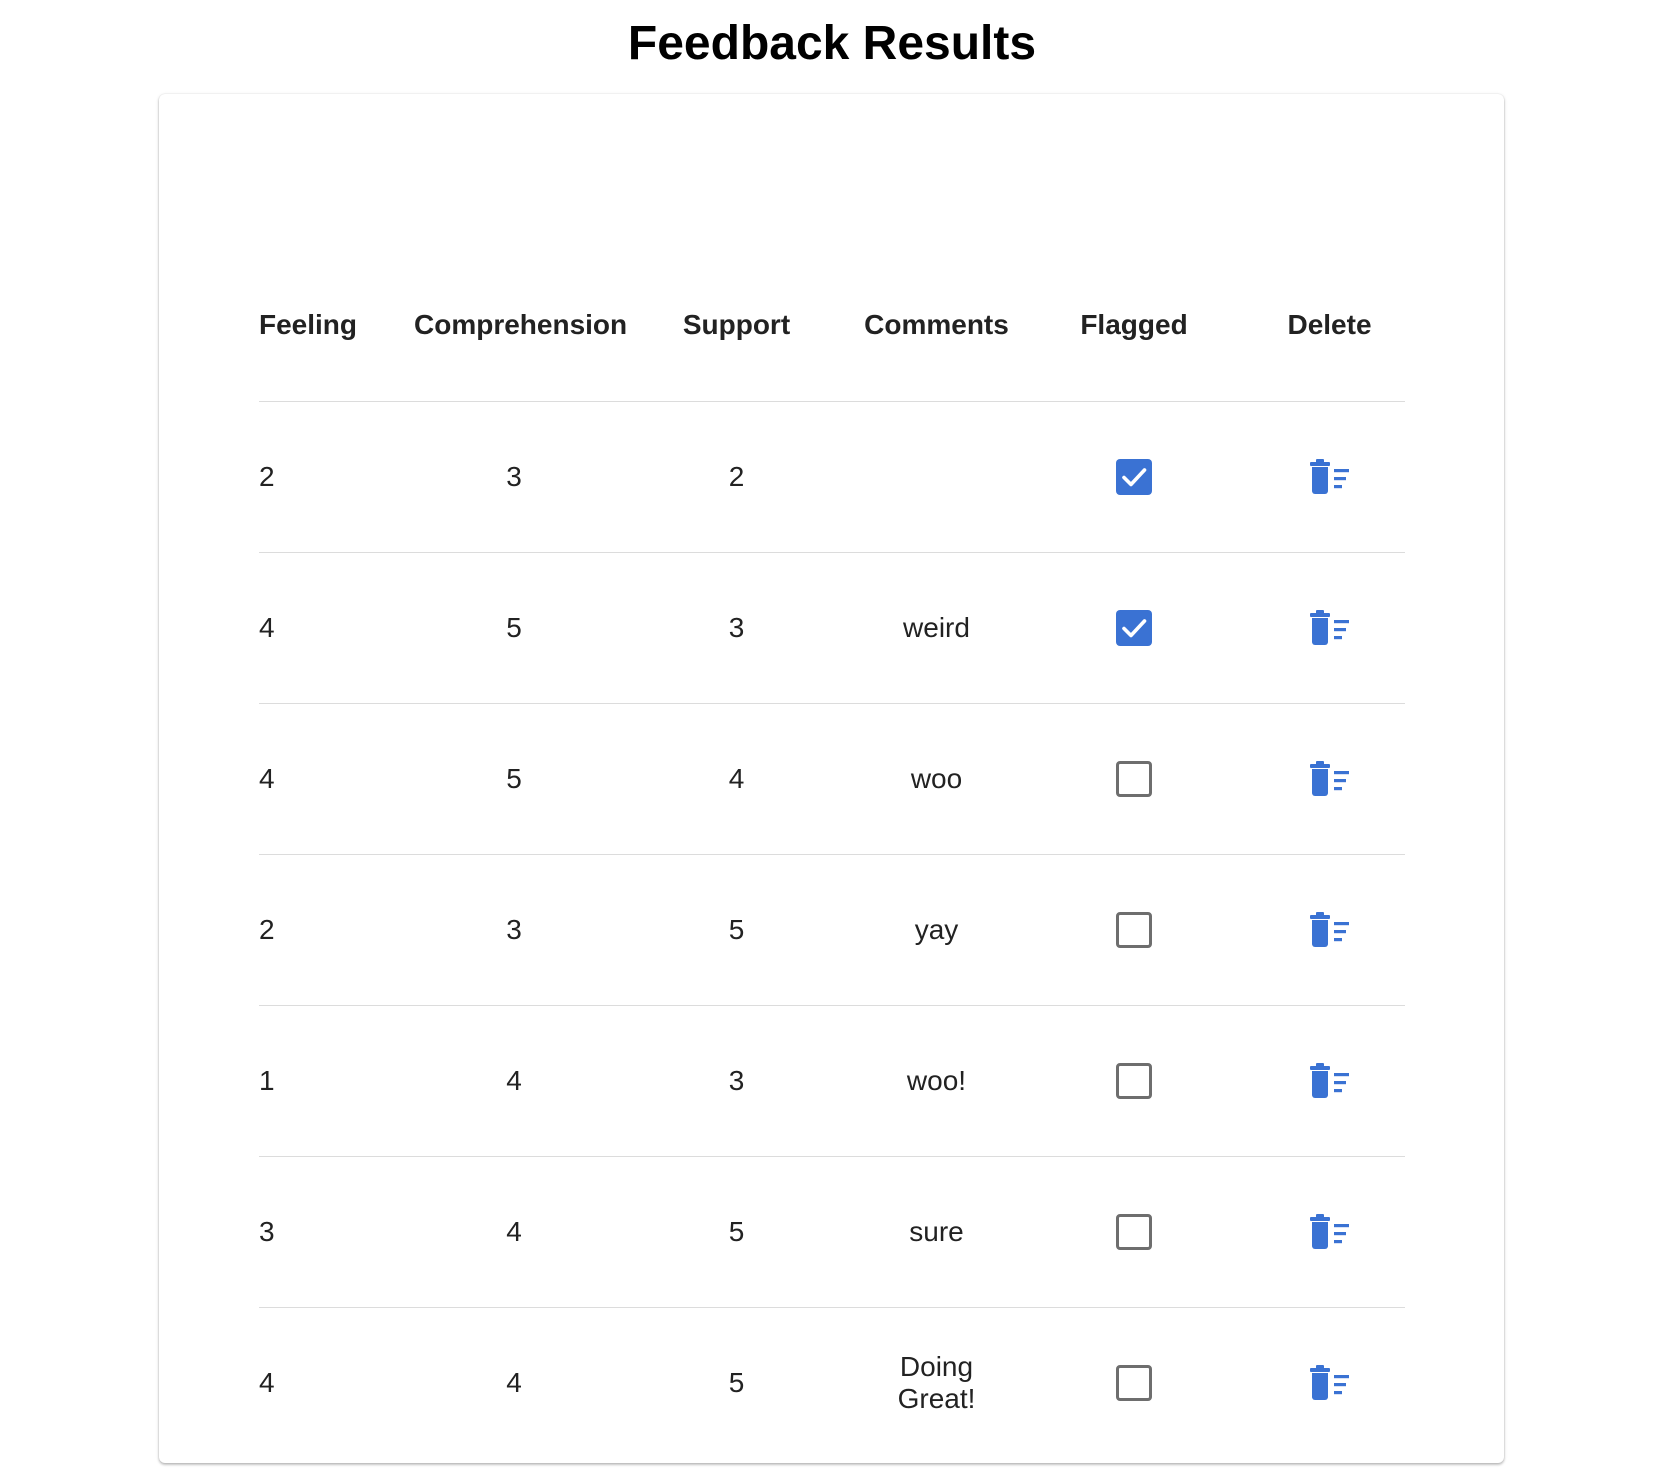  I want to click on comments-cell: weird, so click(936, 628).